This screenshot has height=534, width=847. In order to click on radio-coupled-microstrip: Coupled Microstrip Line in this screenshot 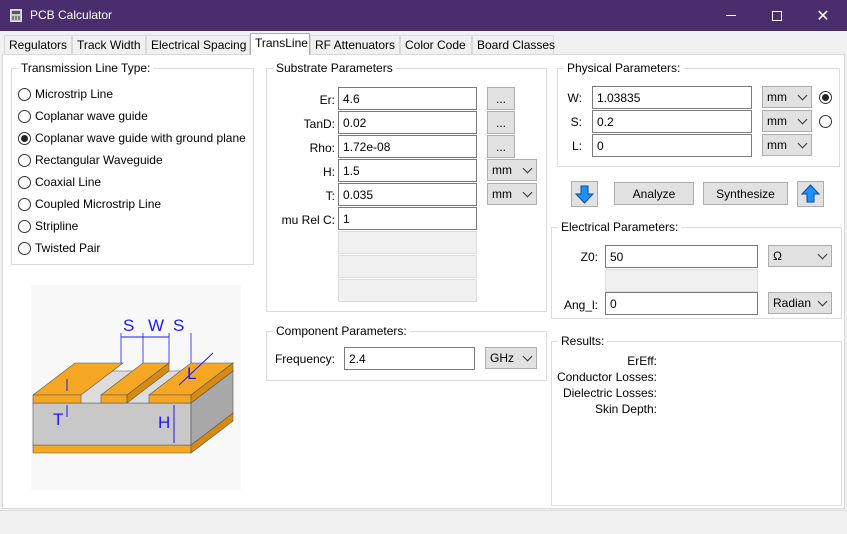, I will do `click(89, 204)`.